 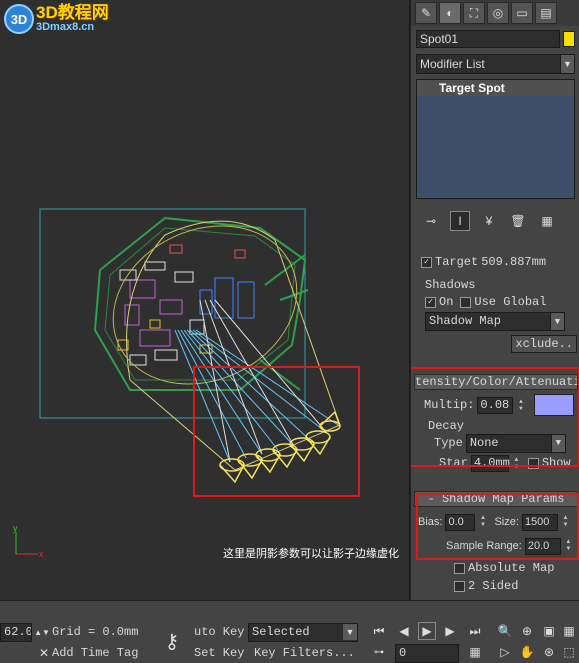 I want to click on axis-tripod: x y, so click(x=28, y=541).